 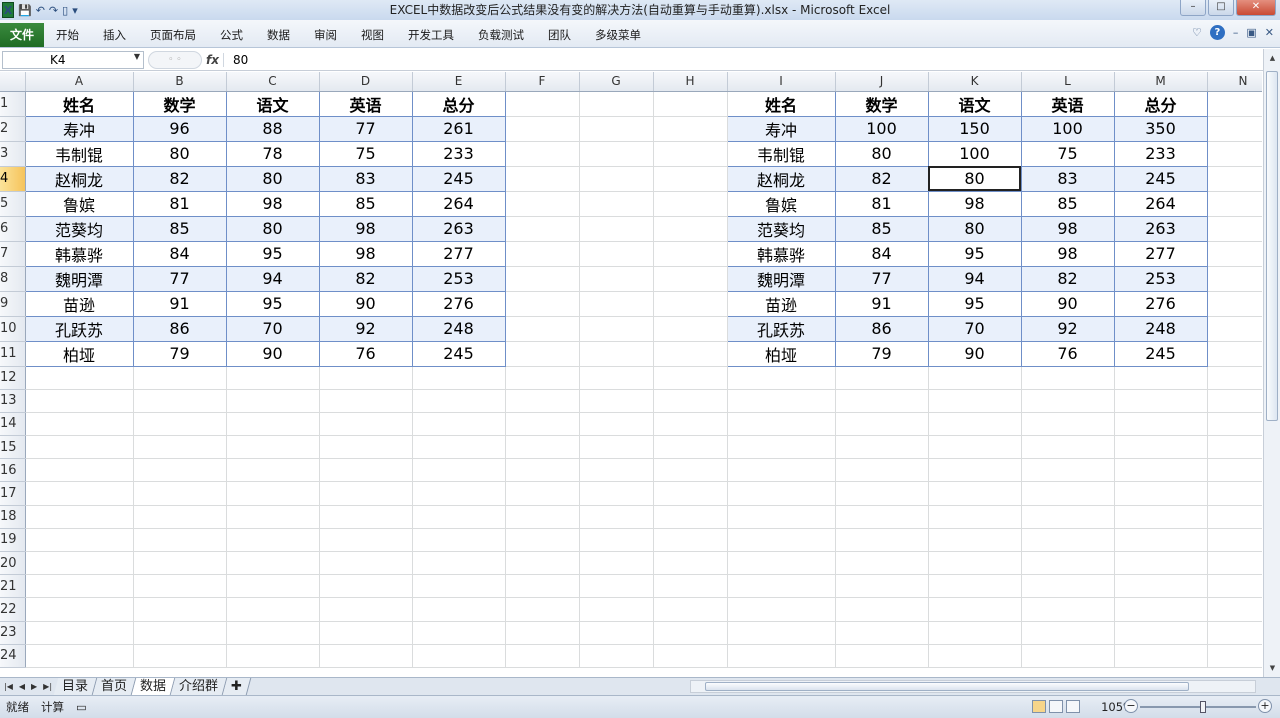 What do you see at coordinates (1067, 103) in the screenshot?
I see `table-header-cell: 英语` at bounding box center [1067, 103].